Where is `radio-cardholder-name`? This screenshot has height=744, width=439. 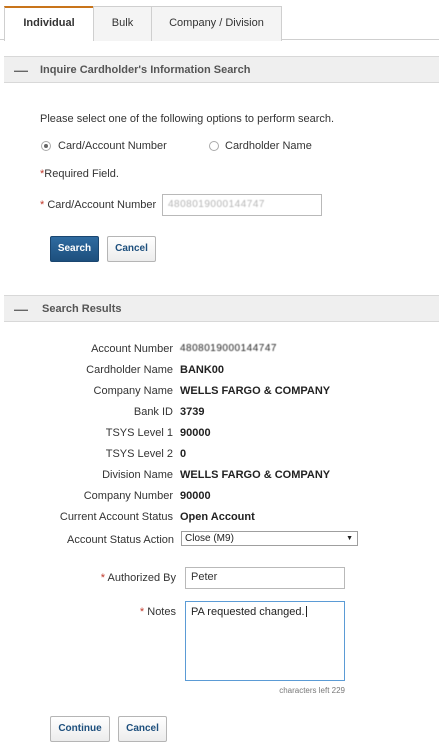 radio-cardholder-name is located at coordinates (214, 146).